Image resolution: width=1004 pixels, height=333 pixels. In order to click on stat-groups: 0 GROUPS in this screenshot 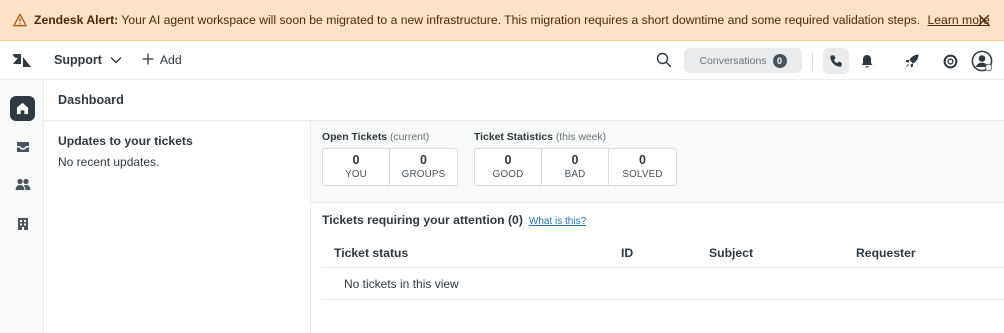, I will do `click(423, 167)`.